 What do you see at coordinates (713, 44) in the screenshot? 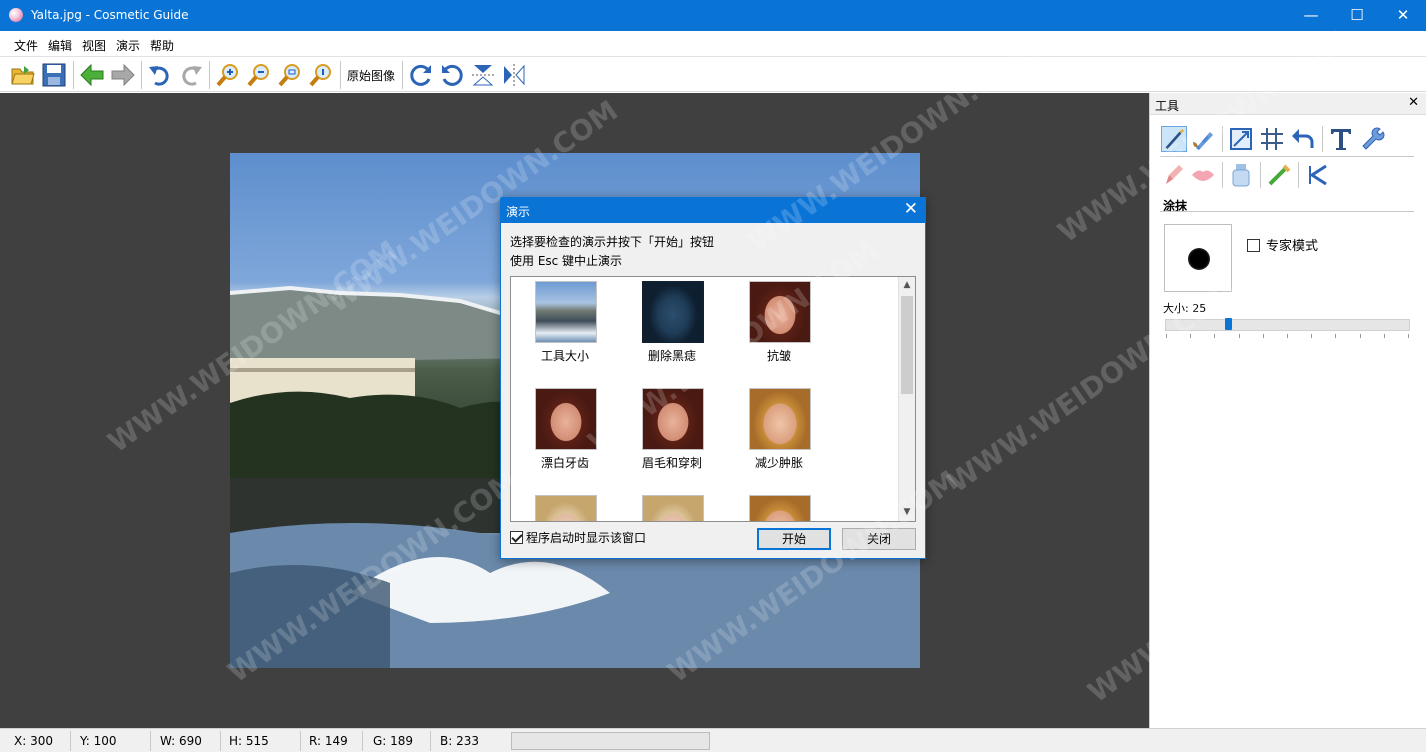
I see `menu-bar: 文件 编辑 视图 演示 帮助` at bounding box center [713, 44].